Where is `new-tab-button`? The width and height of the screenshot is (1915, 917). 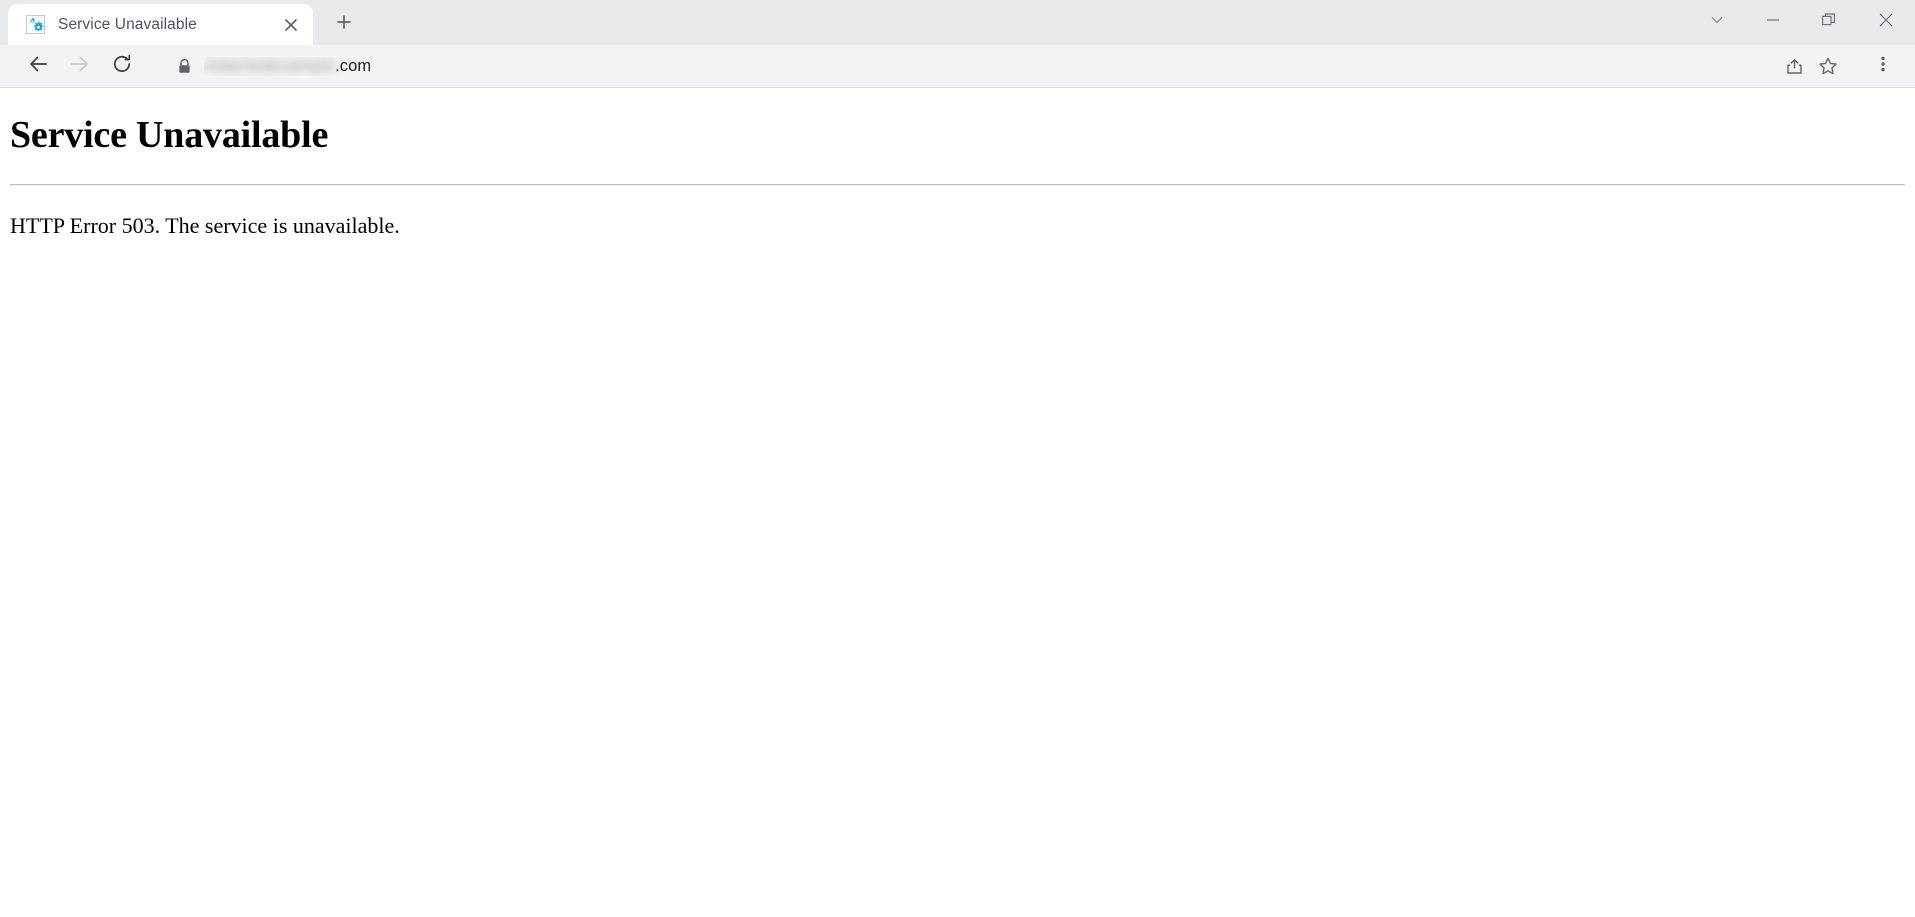 new-tab-button is located at coordinates (344, 24).